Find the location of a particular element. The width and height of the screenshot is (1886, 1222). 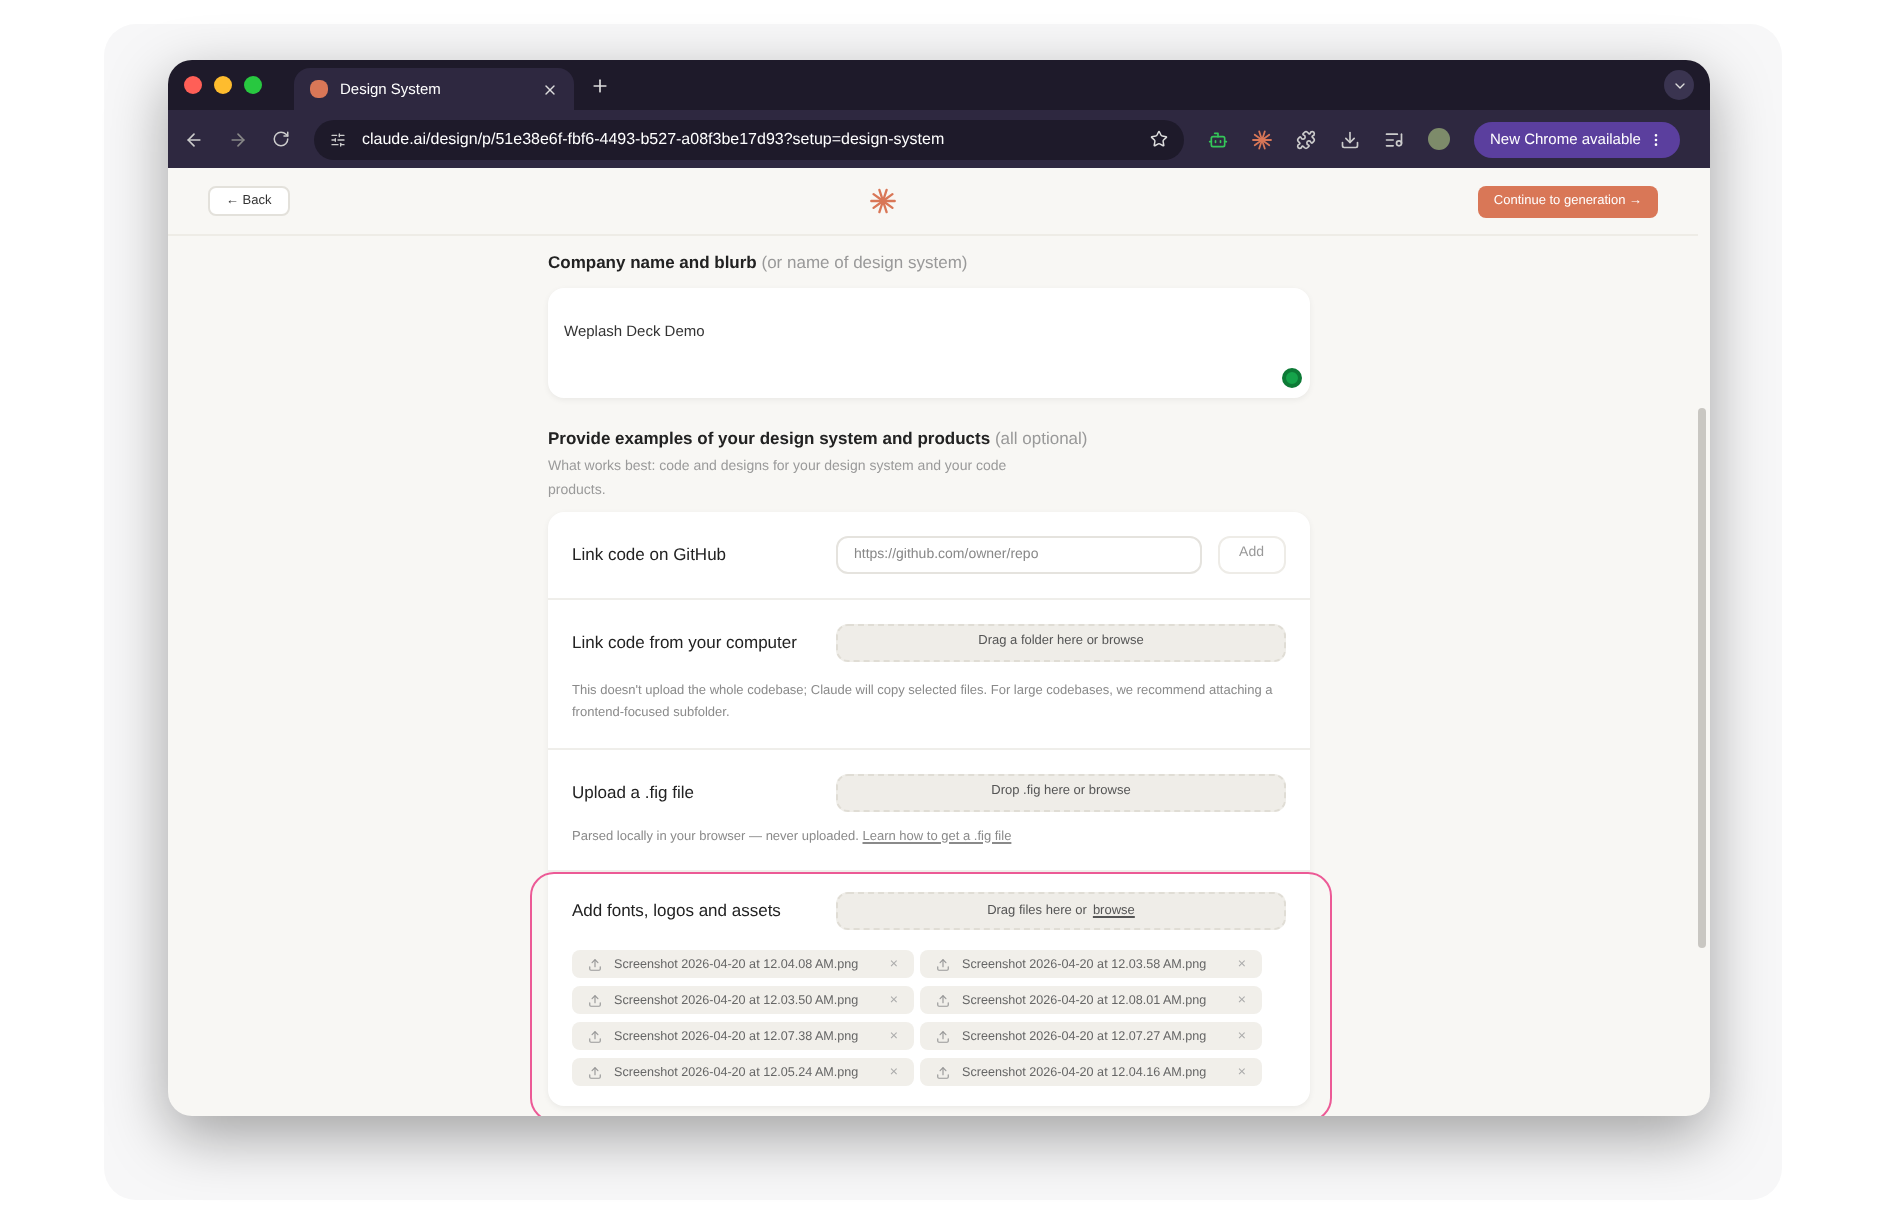

logo-icon is located at coordinates (883, 201).